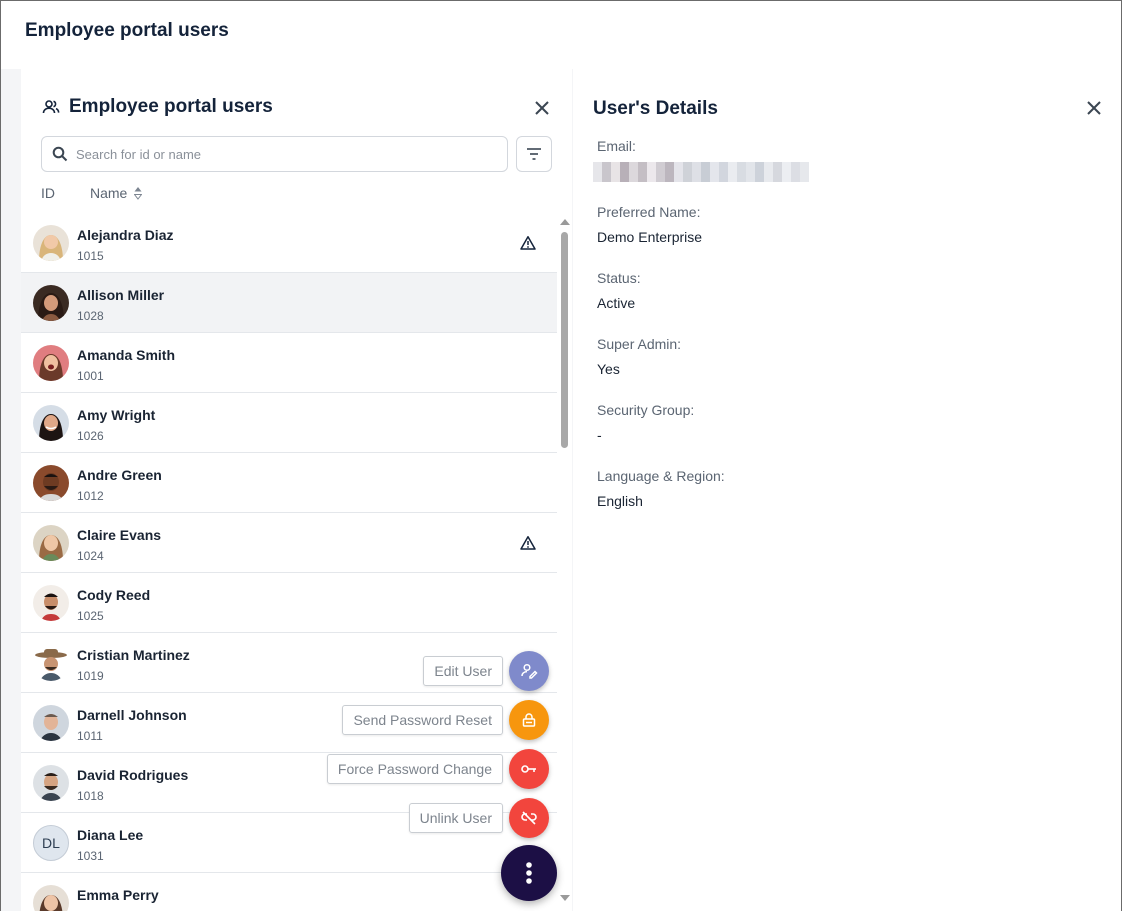 The image size is (1122, 911). Describe the element at coordinates (646, 410) in the screenshot. I see `security-group-label: Security Group:` at that location.